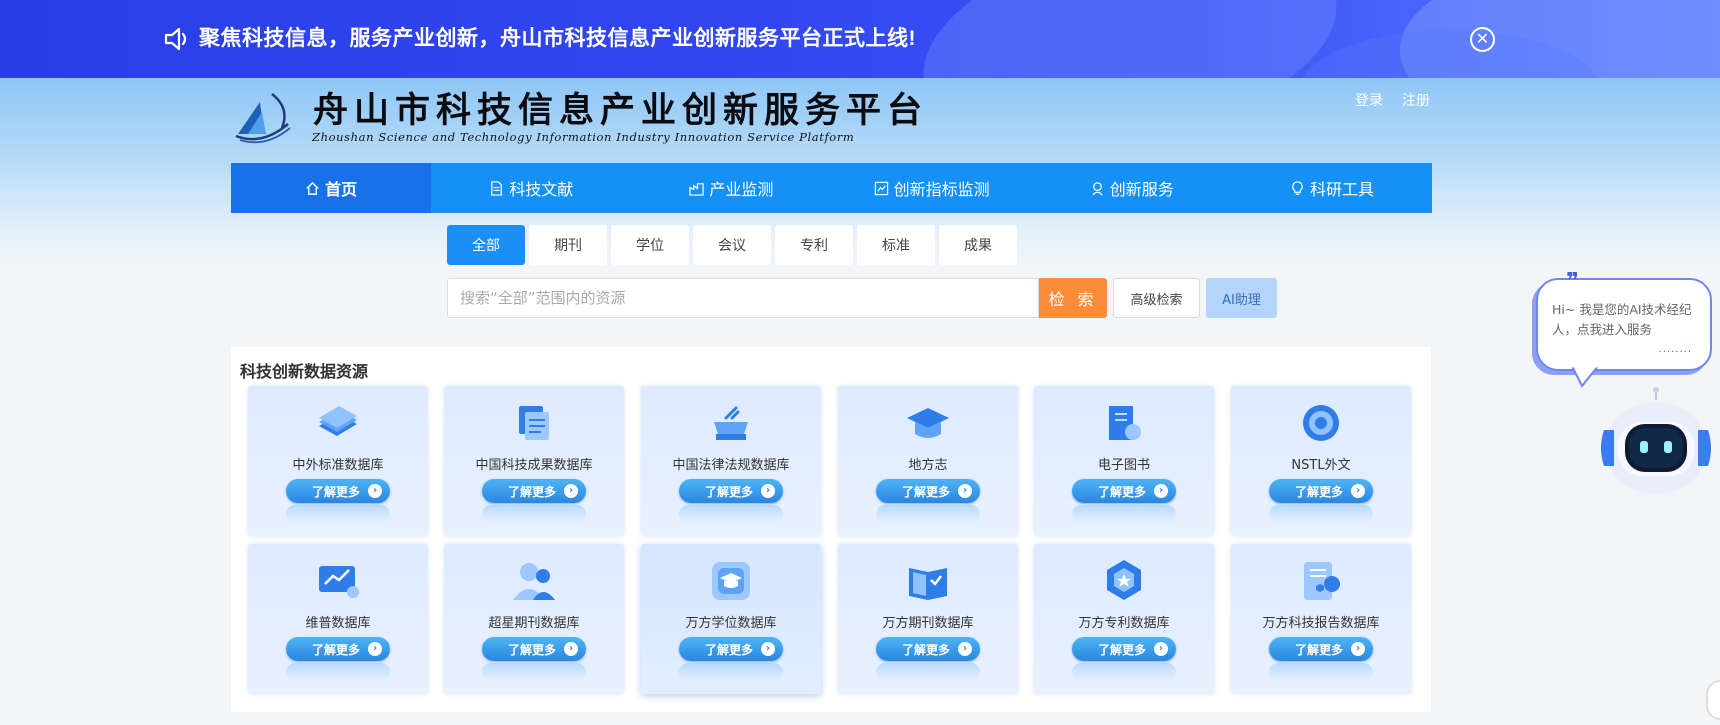 The height and width of the screenshot is (725, 1720). Describe the element at coordinates (331, 188) in the screenshot. I see `nav-item-home: 首页` at that location.